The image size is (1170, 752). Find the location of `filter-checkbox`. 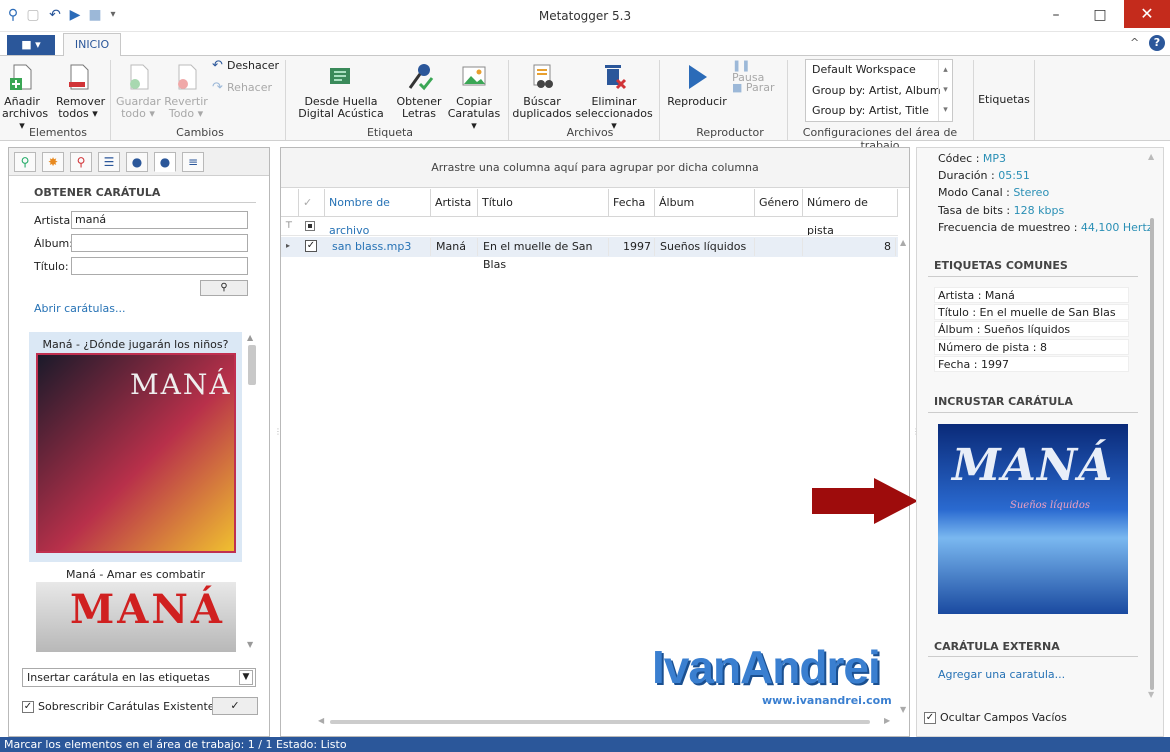

filter-checkbox is located at coordinates (310, 226).